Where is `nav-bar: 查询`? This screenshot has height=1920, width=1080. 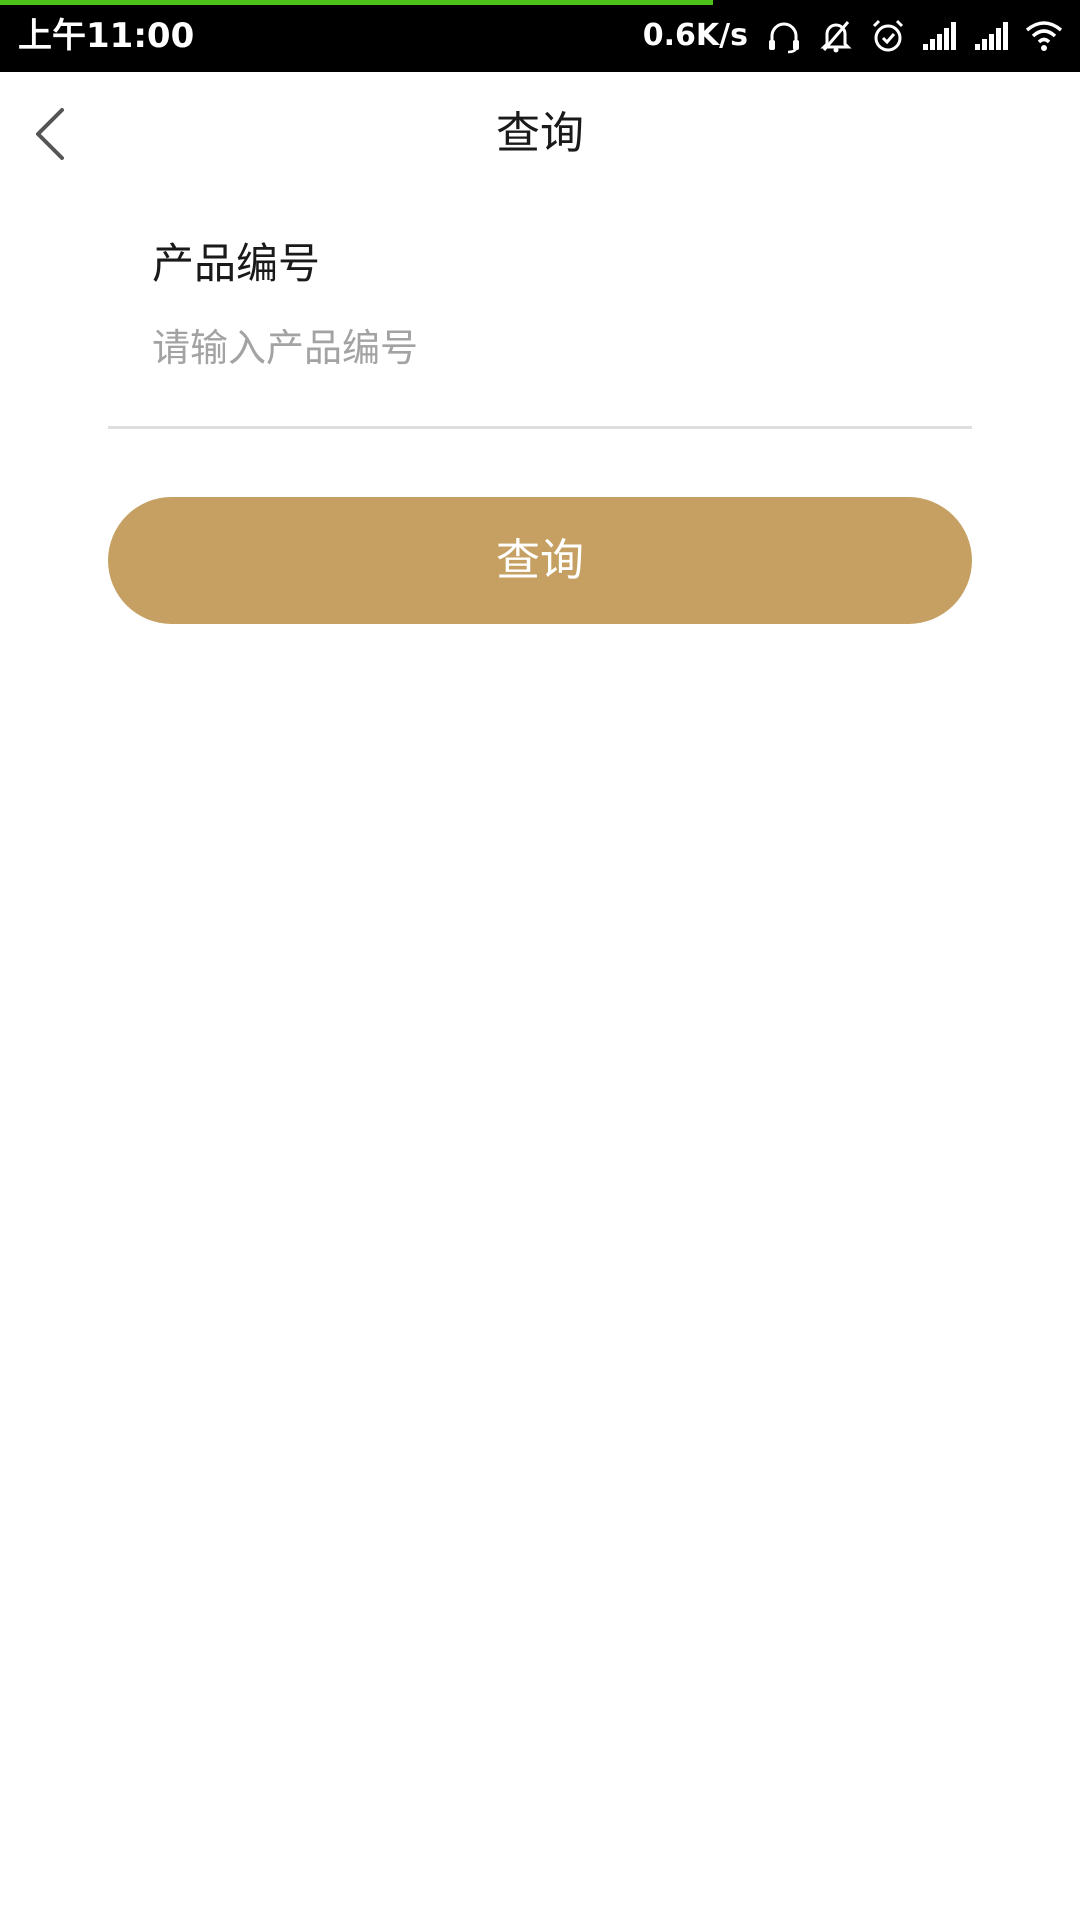 nav-bar: 查询 is located at coordinates (540, 134).